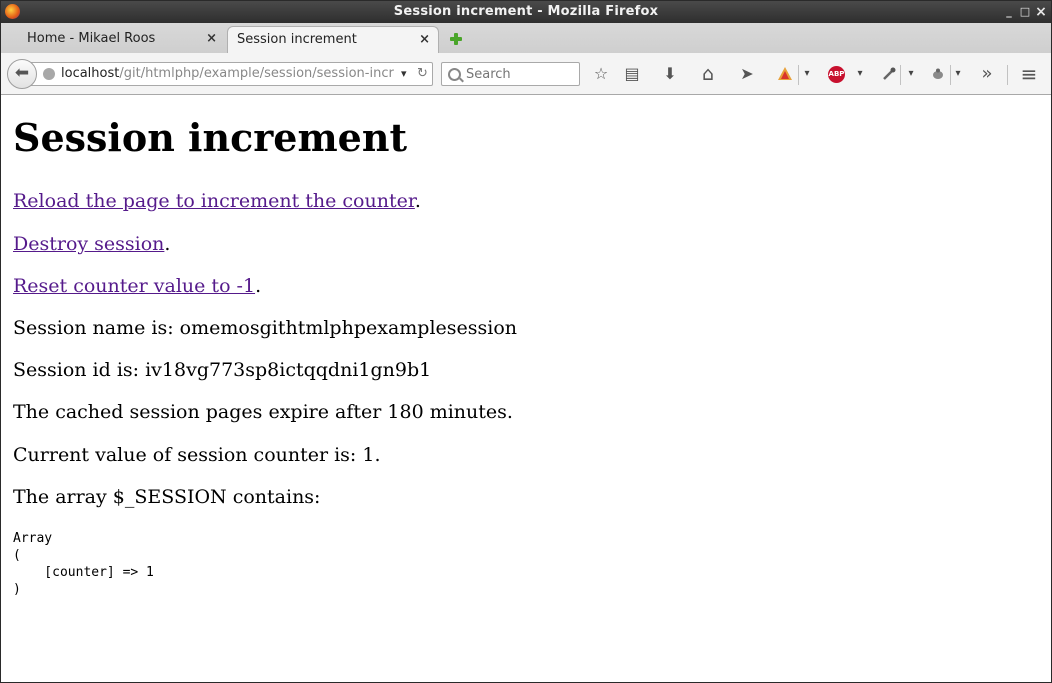 The image size is (1052, 683). What do you see at coordinates (987, 74) in the screenshot?
I see `overflow-icon: »` at bounding box center [987, 74].